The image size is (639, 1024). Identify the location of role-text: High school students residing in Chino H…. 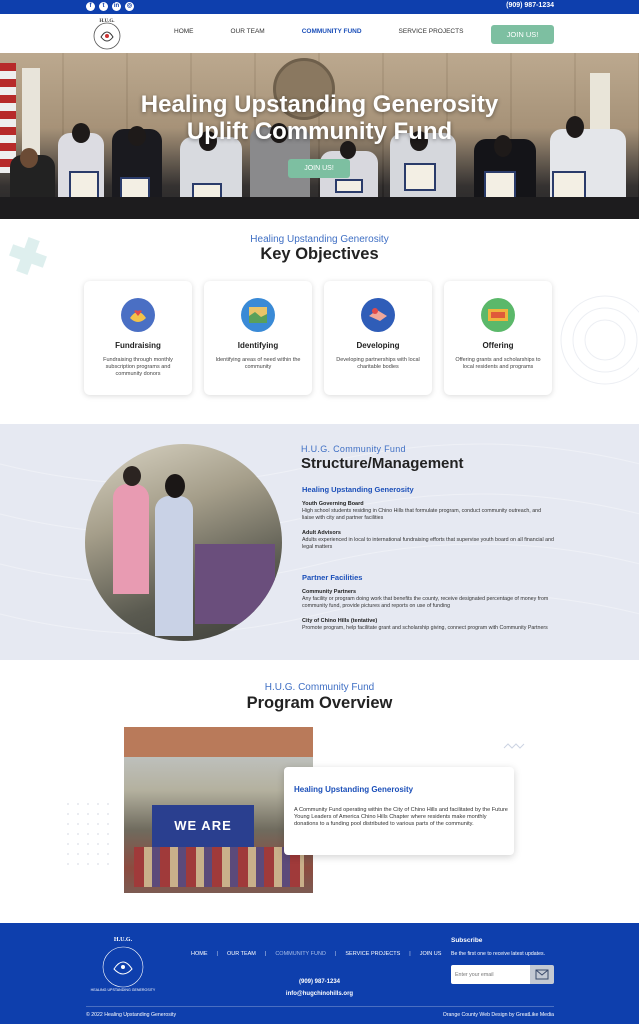
(422, 514).